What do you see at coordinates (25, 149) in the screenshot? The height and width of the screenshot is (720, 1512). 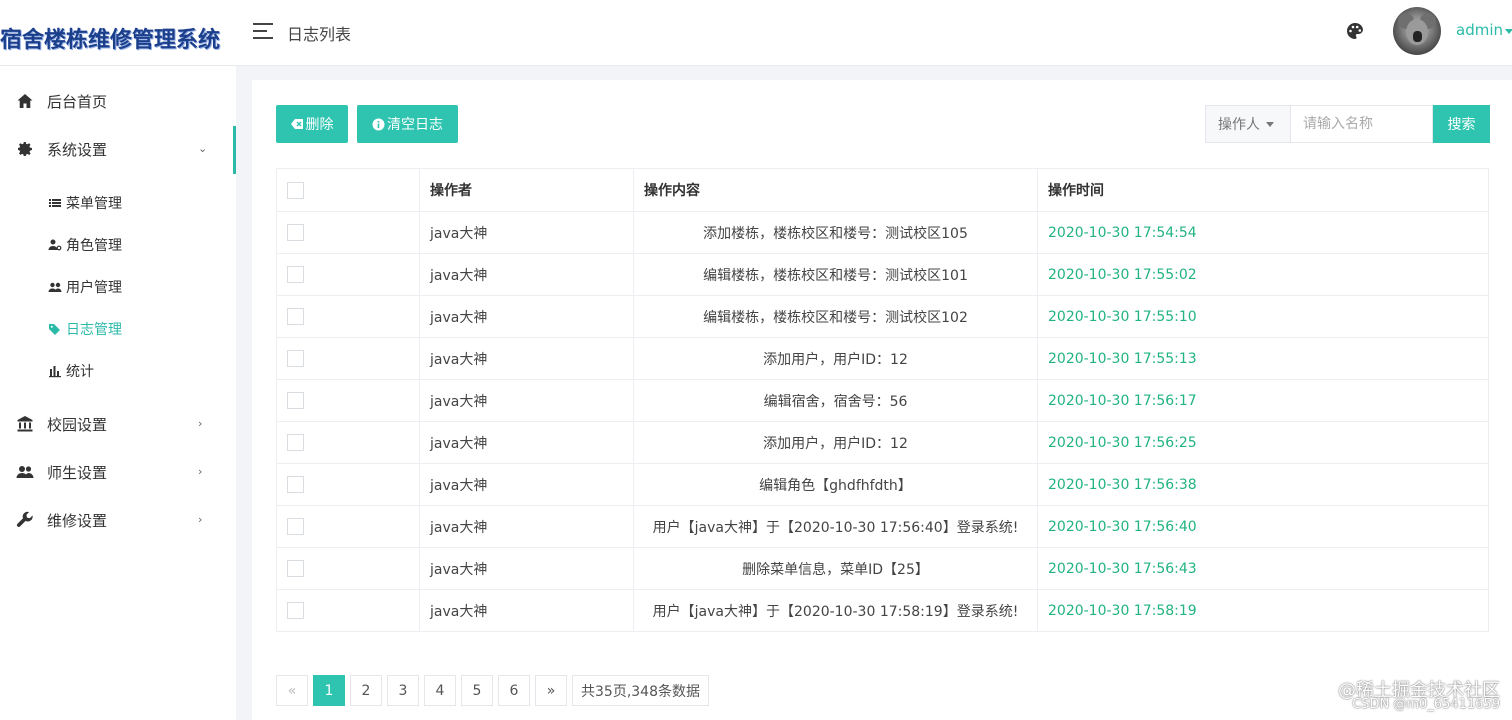 I see `gear-icon` at bounding box center [25, 149].